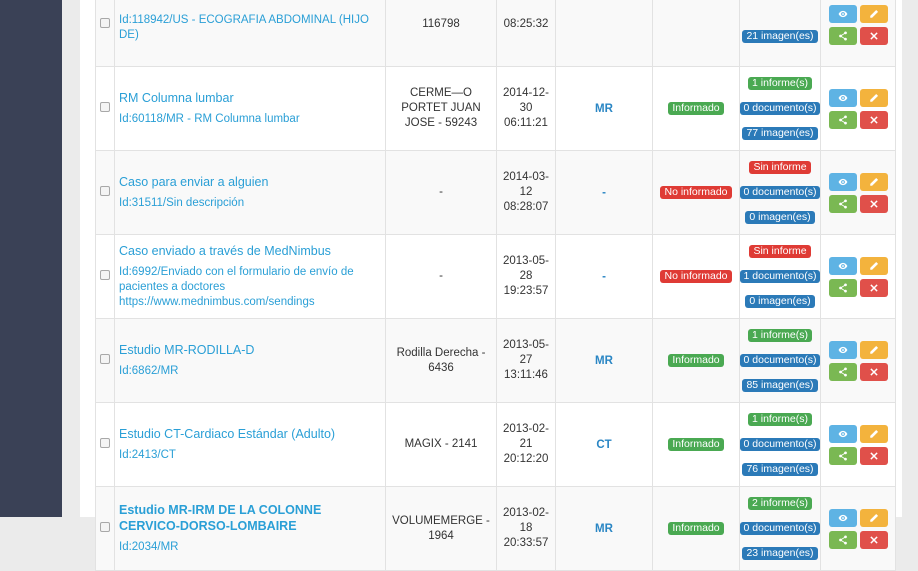 The width and height of the screenshot is (918, 571). Describe the element at coordinates (250, 251) in the screenshot. I see `study-title-link: Caso enviado a través de MedNimbus` at that location.